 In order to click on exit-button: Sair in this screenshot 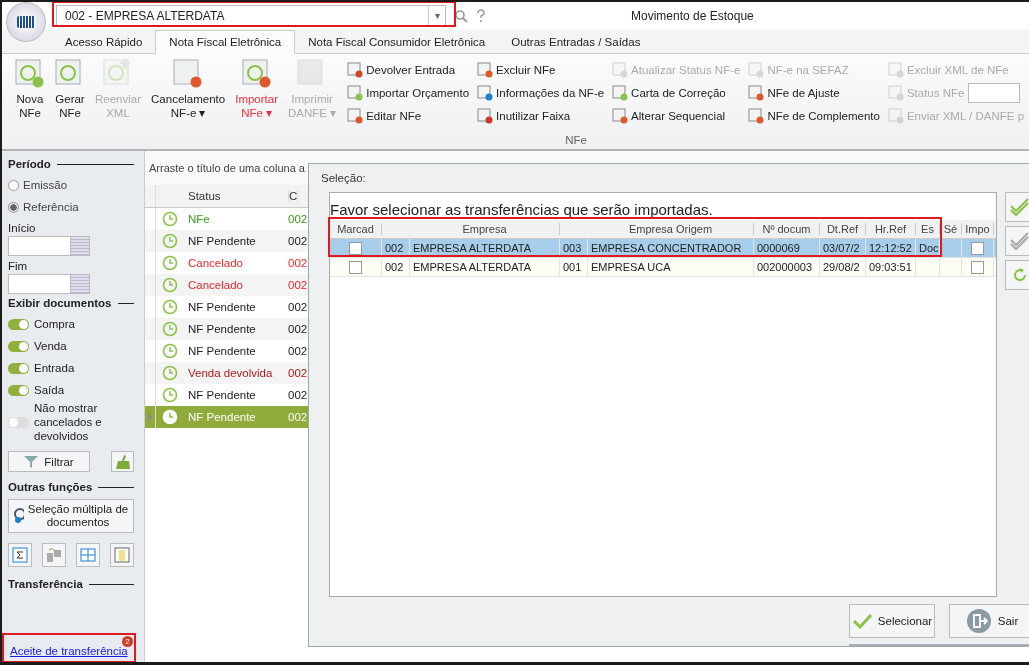, I will do `click(989, 620)`.